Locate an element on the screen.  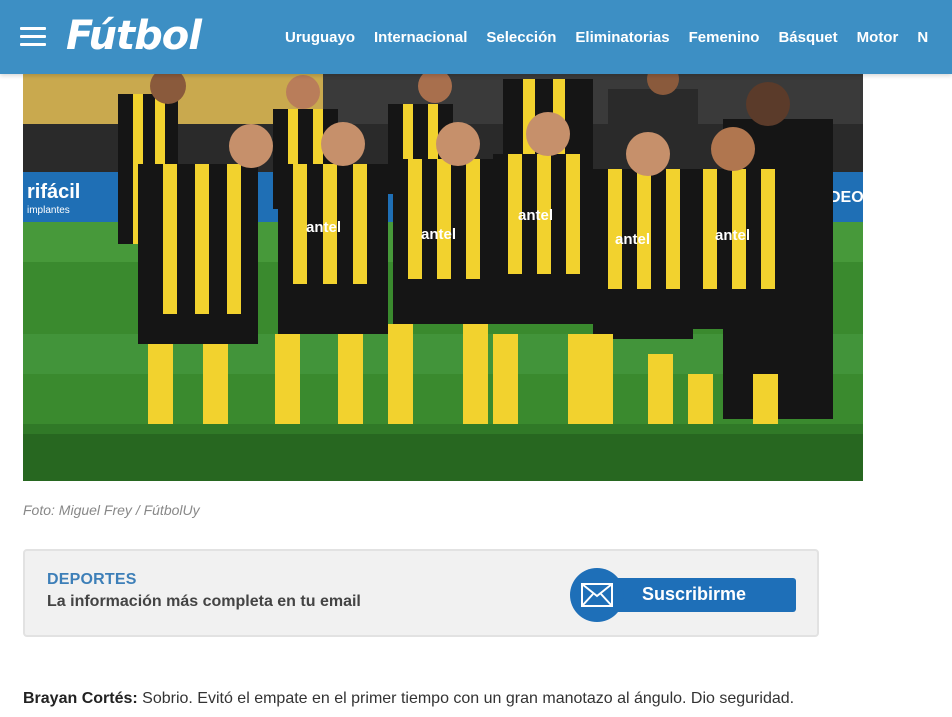
newsletter-description: La información más completa en tu email is located at coordinates (204, 601).